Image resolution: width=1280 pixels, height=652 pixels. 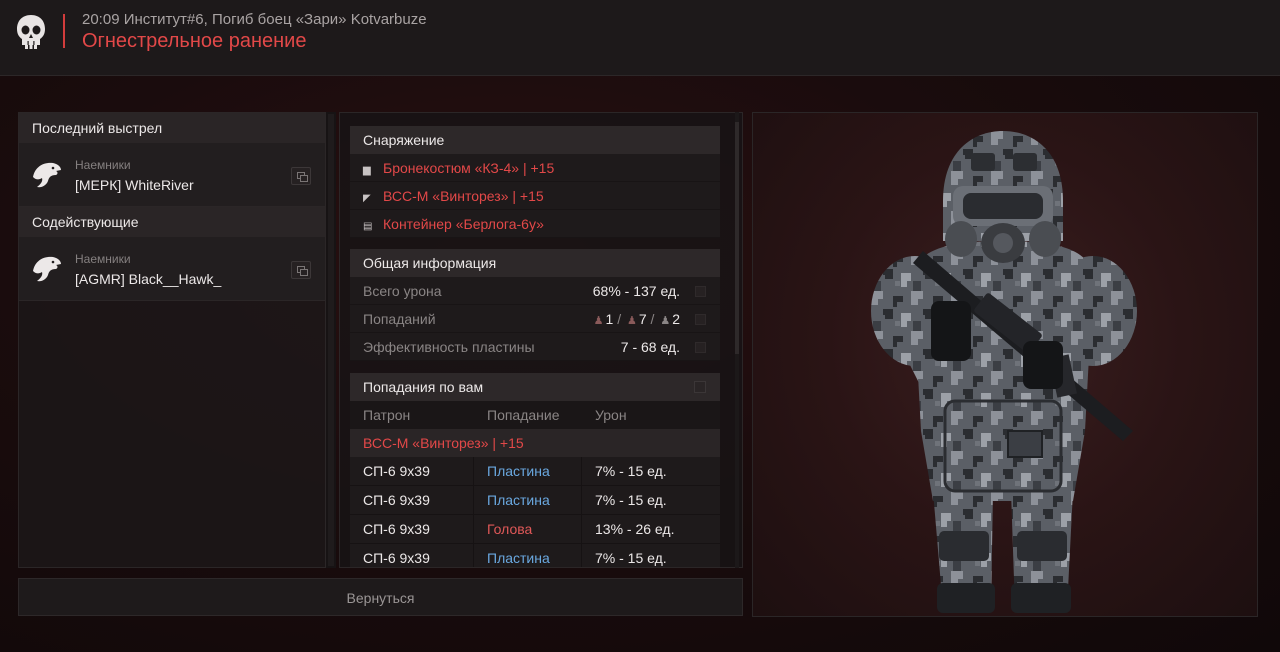 I want to click on equipment-item-container: ▤ Контейнер «Берлога-6у», so click(x=535, y=224).